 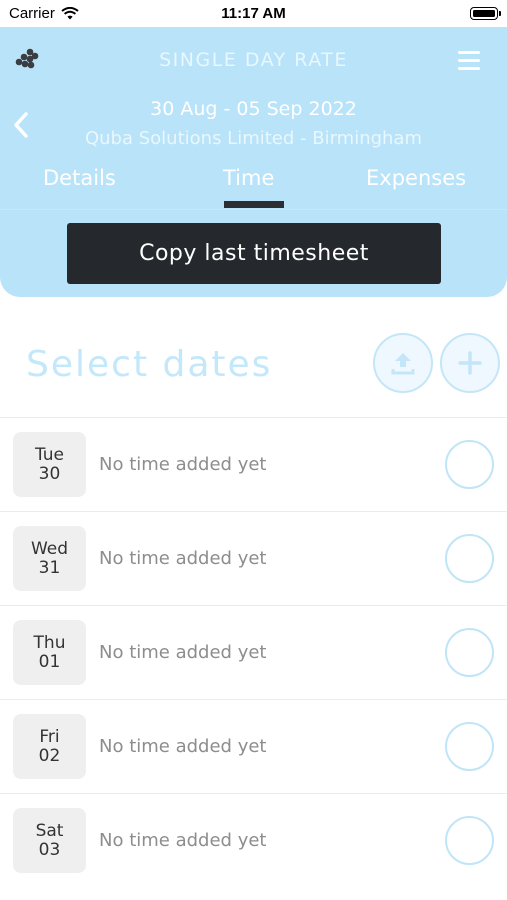 What do you see at coordinates (49, 736) in the screenshot?
I see `day-weekday: Fri` at bounding box center [49, 736].